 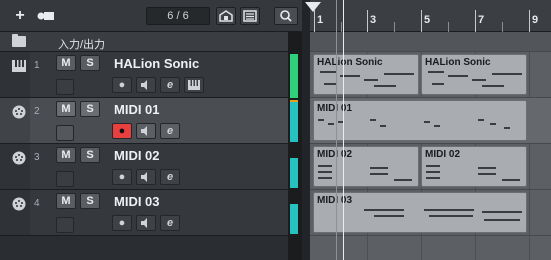 I want to click on track-list-menu-icon, so click(x=250, y=16).